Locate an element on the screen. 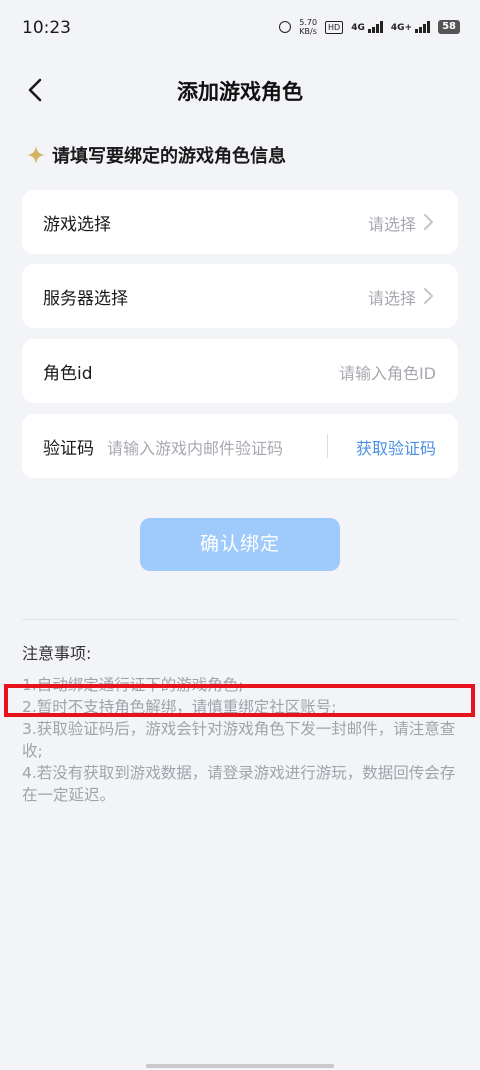 The width and height of the screenshot is (480, 1070). section-title: 请填写要绑定的游戏角色信息 is located at coordinates (156, 155).